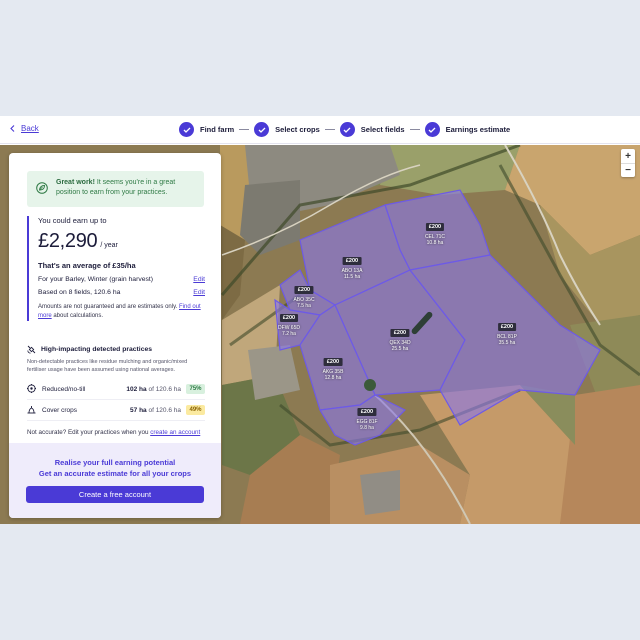 This screenshot has width=640, height=640. Describe the element at coordinates (400, 349) in the screenshot. I see `field-area: 25.5 ha` at that location.